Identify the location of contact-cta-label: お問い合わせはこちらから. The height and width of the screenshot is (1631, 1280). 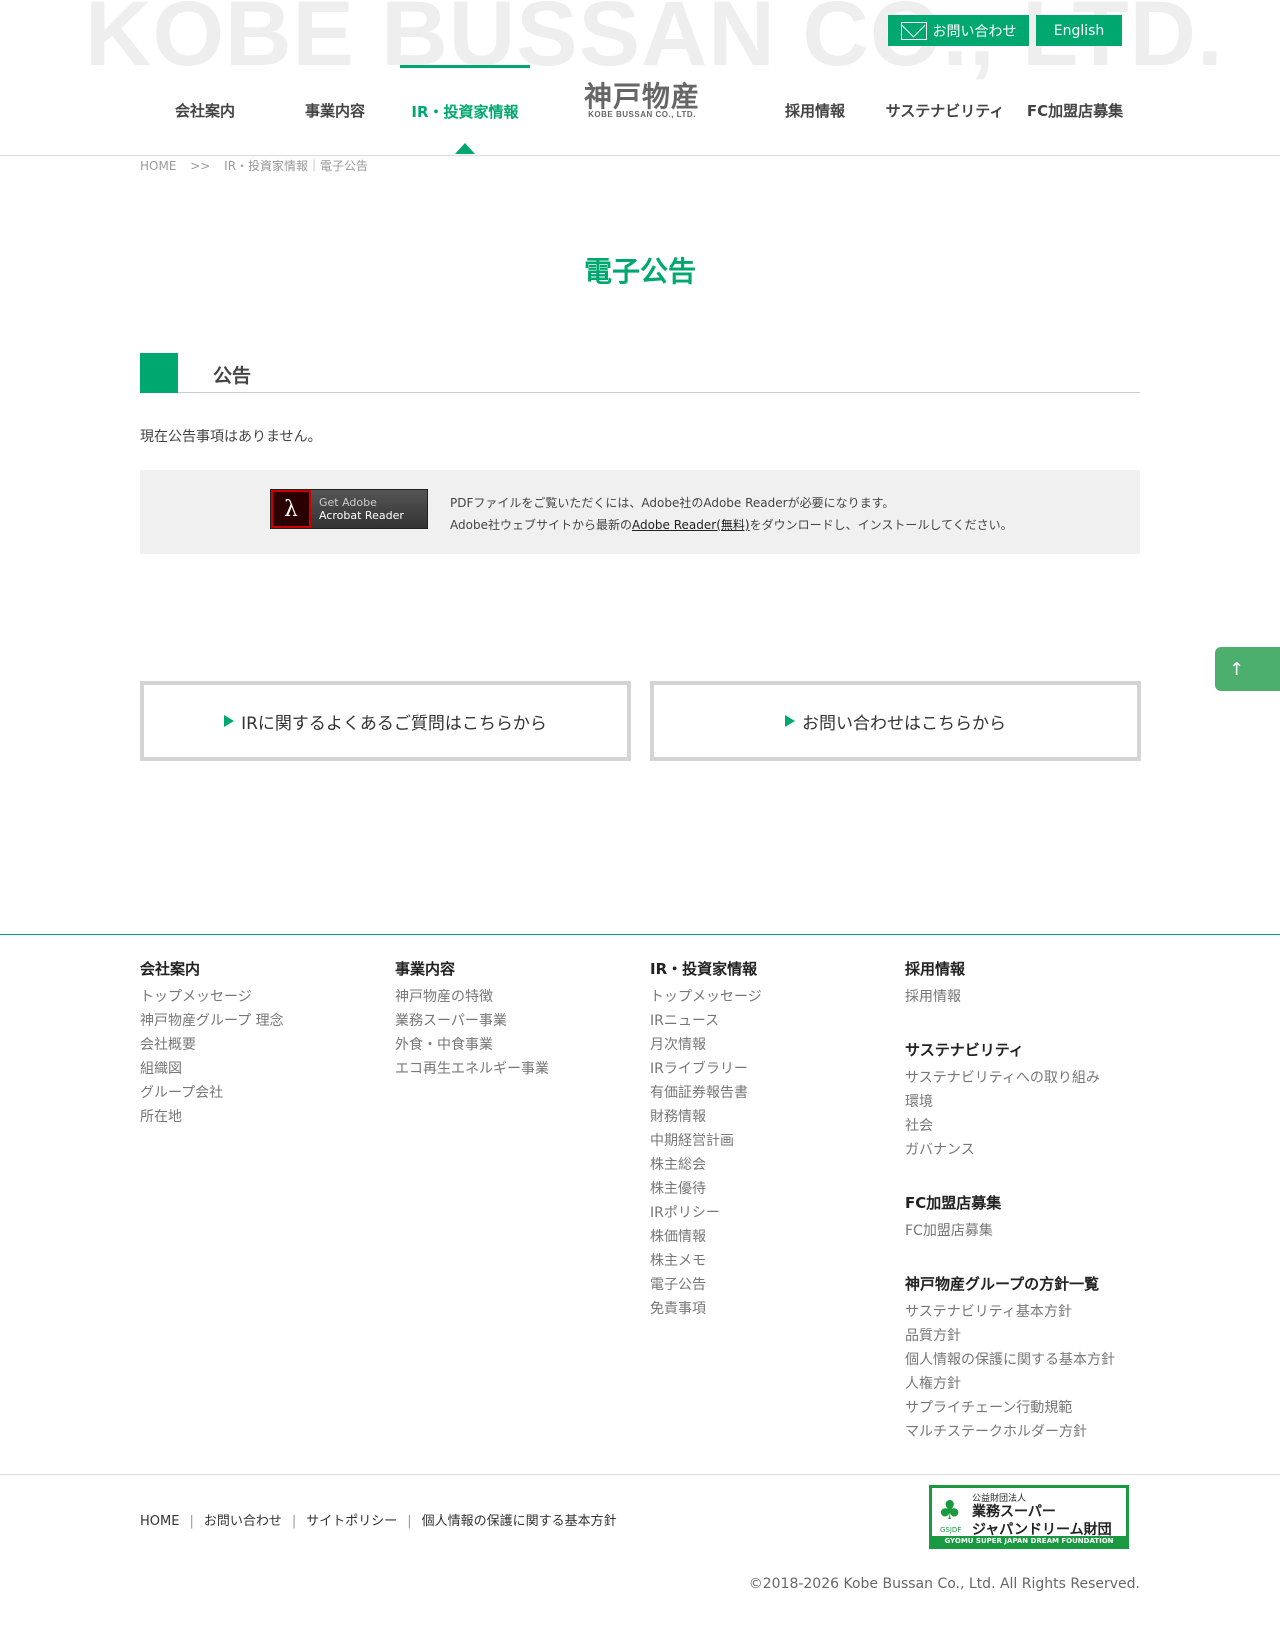
(904, 723).